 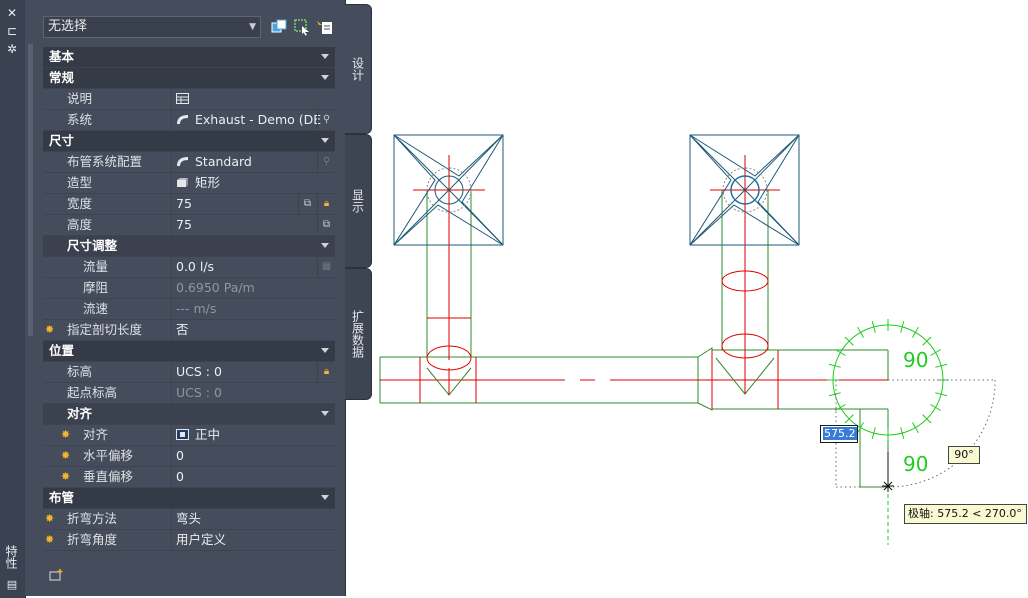 I want to click on subcategory-sizing: 尺寸调整, so click(x=189, y=246).